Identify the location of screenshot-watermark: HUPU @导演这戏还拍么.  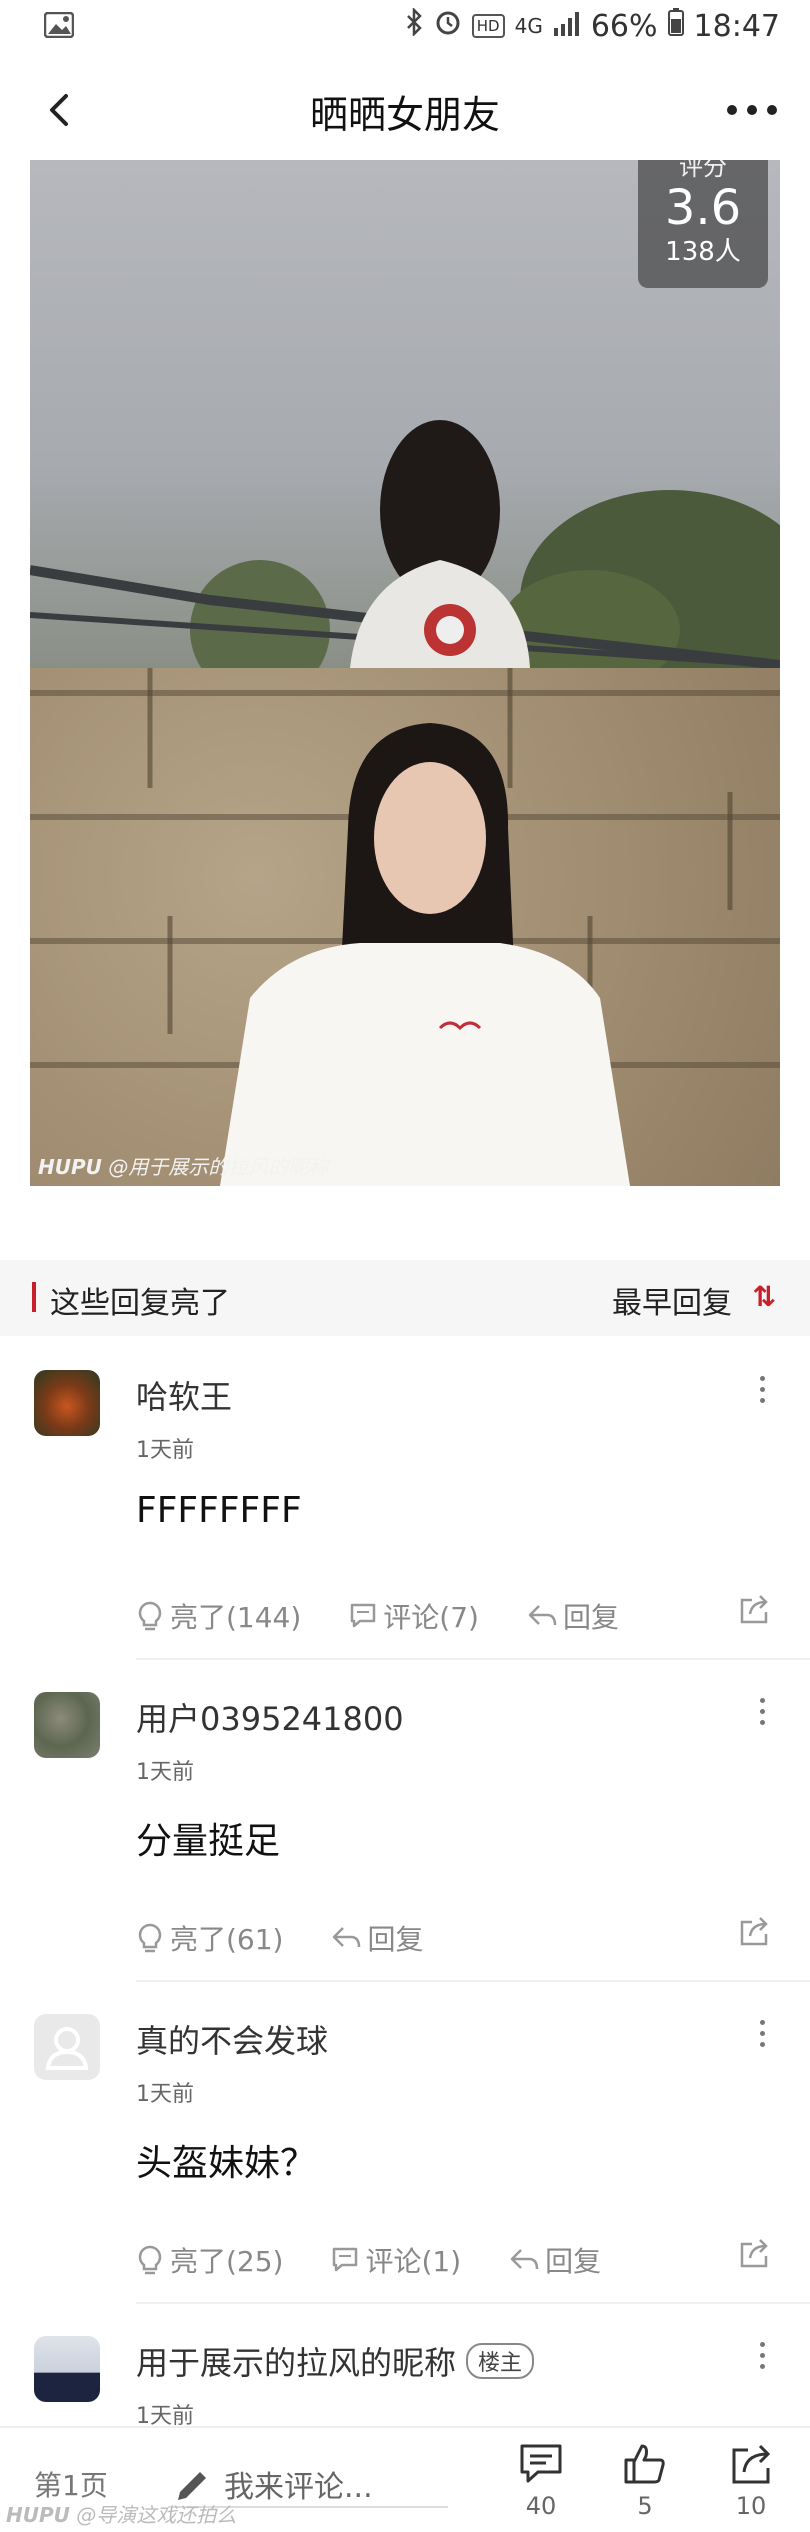
(121, 2513).